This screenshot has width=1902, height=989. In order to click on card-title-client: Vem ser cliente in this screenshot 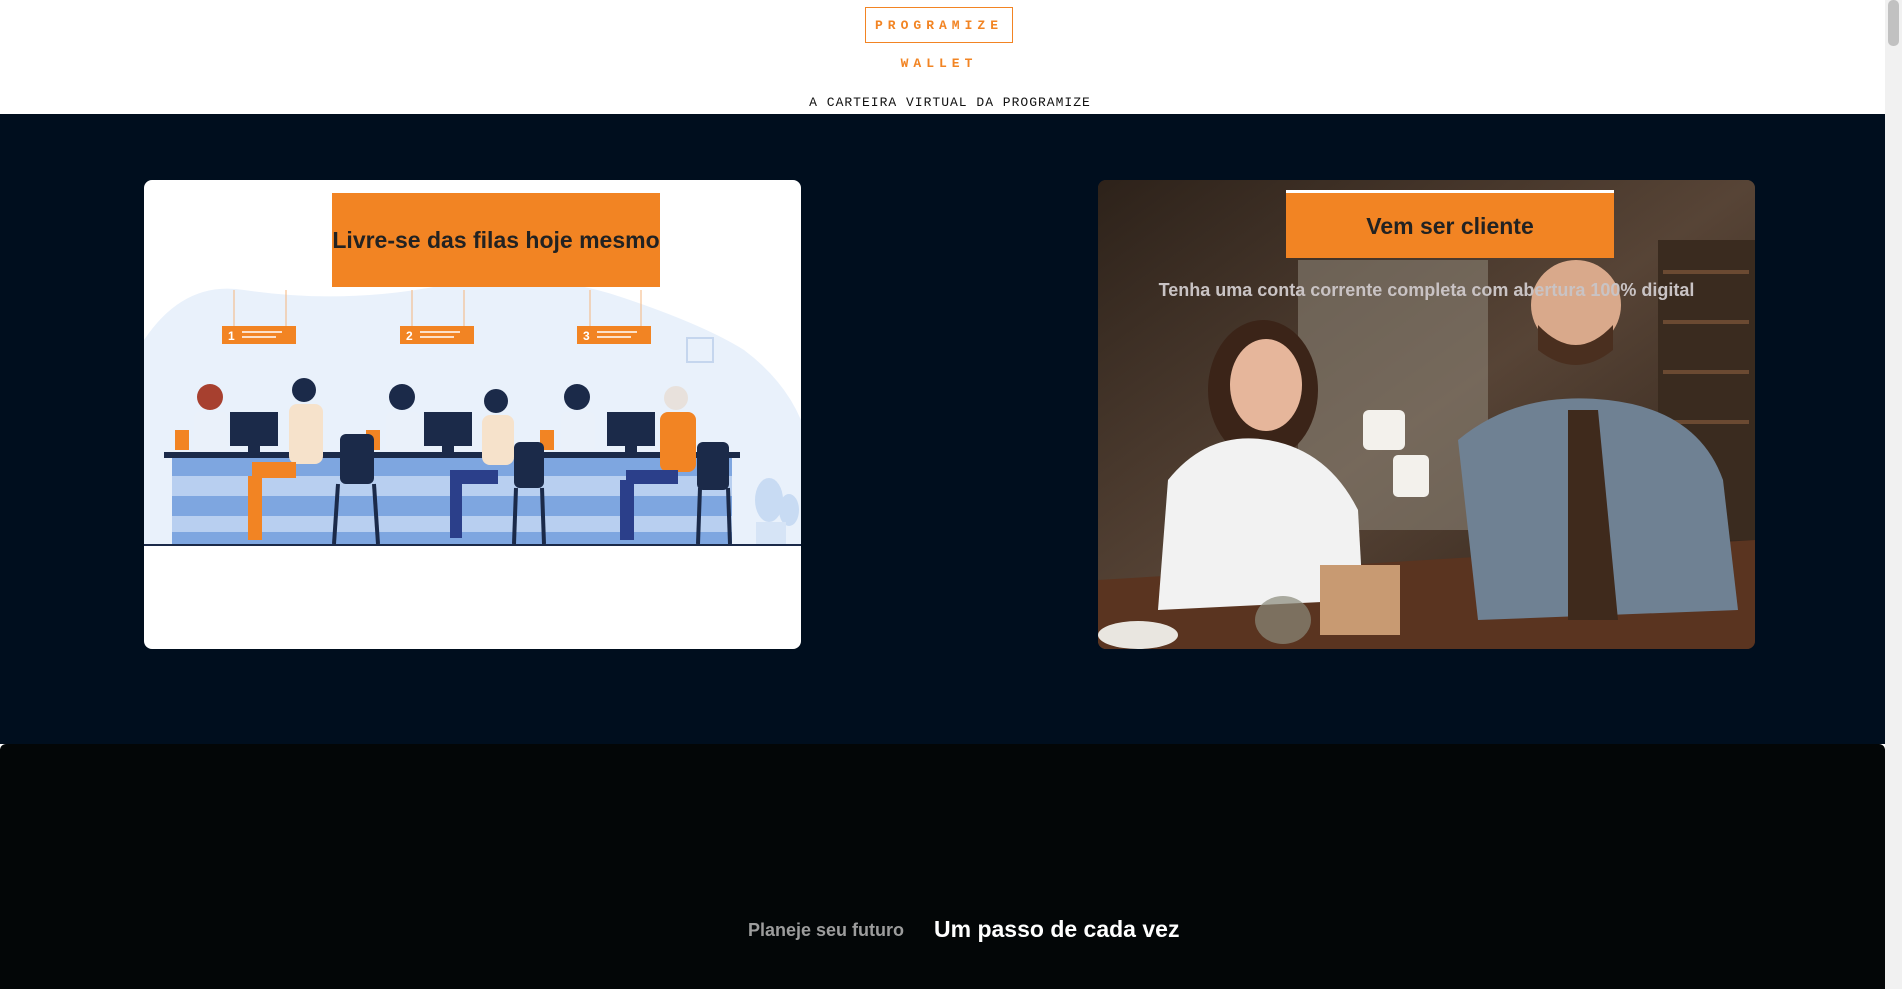, I will do `click(1450, 224)`.